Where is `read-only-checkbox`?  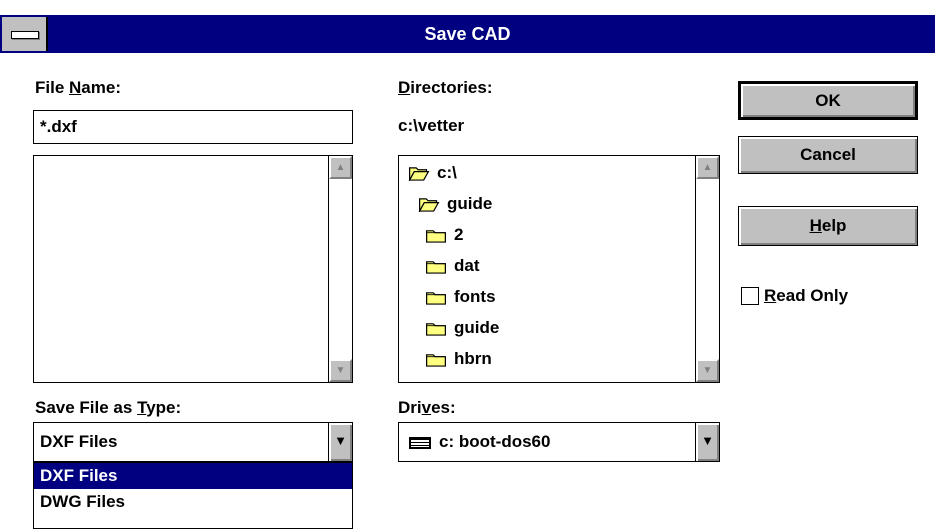 read-only-checkbox is located at coordinates (750, 296).